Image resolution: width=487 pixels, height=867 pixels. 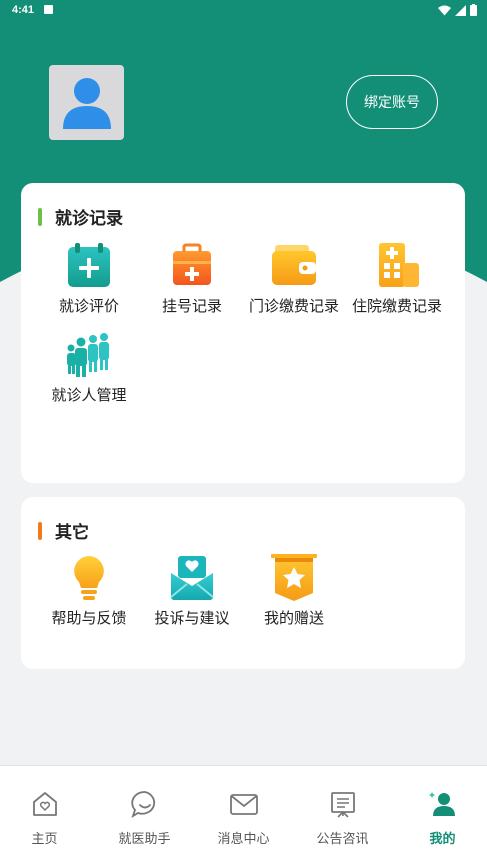 I want to click on battery-icon, so click(x=473, y=10).